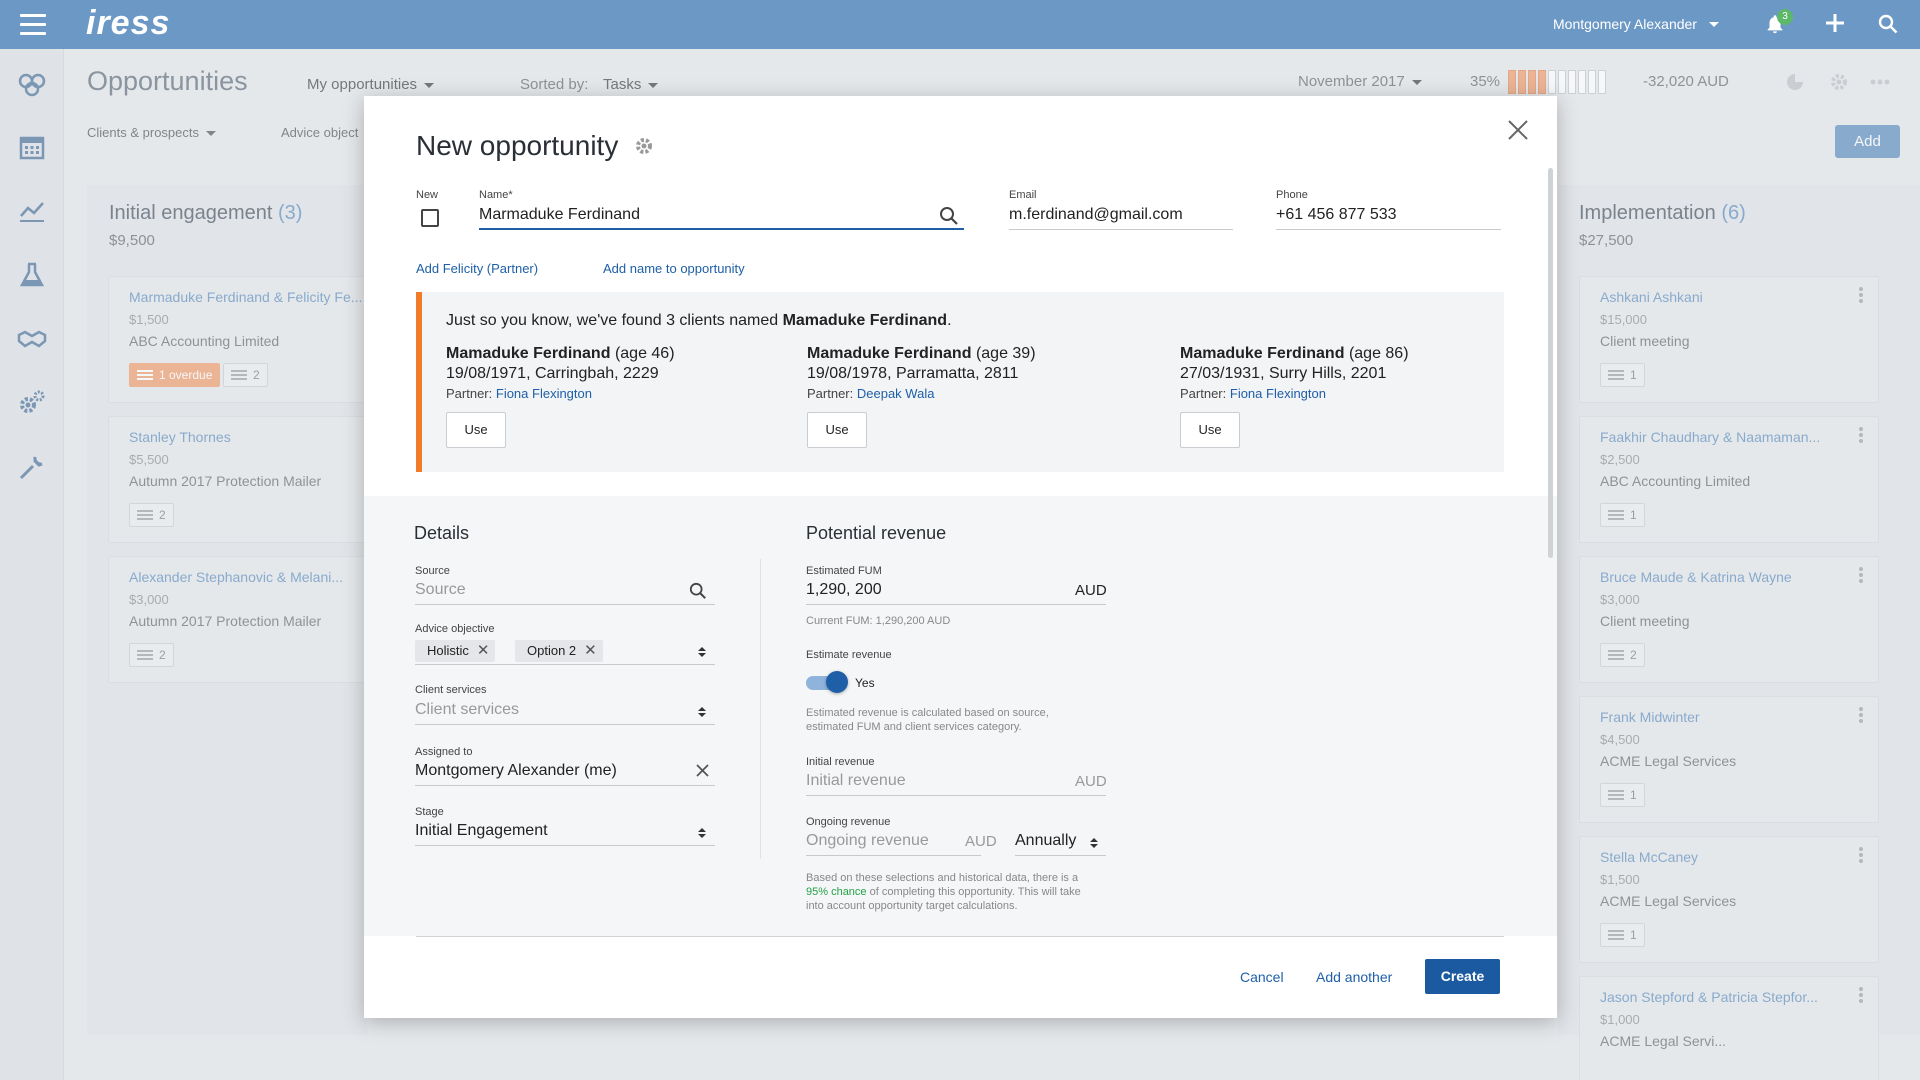  What do you see at coordinates (455, 651) in the screenshot?
I see `tag-holistic: Holistic ✕` at bounding box center [455, 651].